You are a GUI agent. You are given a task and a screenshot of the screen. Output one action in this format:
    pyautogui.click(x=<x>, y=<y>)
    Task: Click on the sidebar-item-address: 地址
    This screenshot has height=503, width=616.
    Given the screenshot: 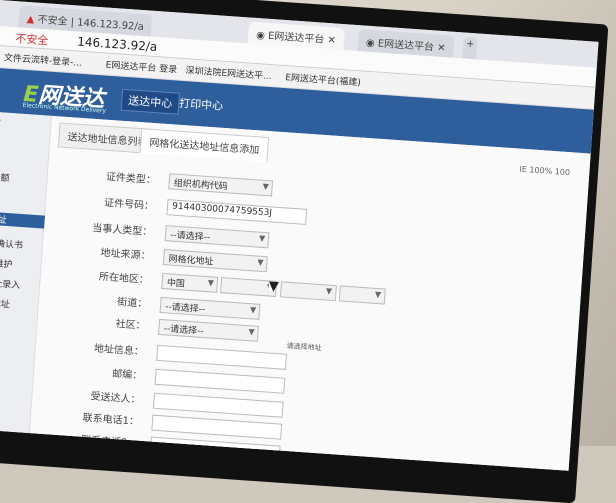 What is the action you would take?
    pyautogui.click(x=23, y=220)
    